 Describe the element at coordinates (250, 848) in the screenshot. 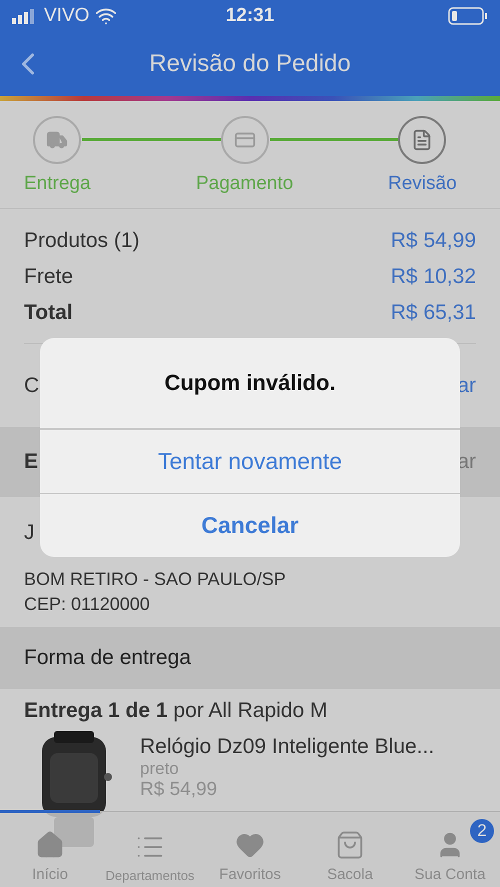

I see `tab-item: Favoritos` at that location.